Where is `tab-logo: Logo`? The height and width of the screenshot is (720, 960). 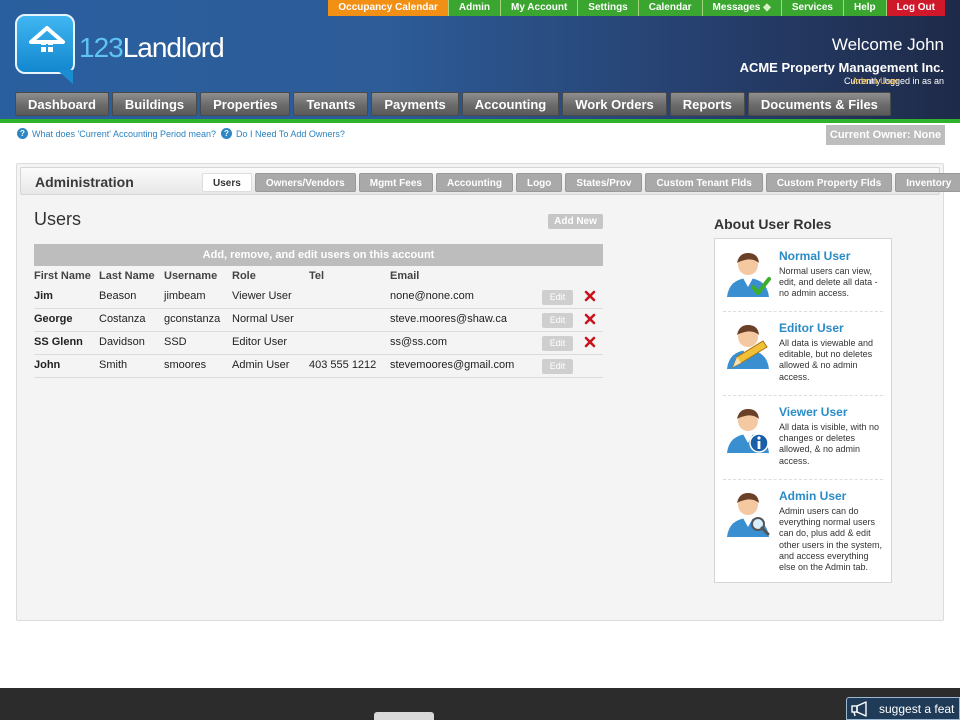 tab-logo: Logo is located at coordinates (539, 182).